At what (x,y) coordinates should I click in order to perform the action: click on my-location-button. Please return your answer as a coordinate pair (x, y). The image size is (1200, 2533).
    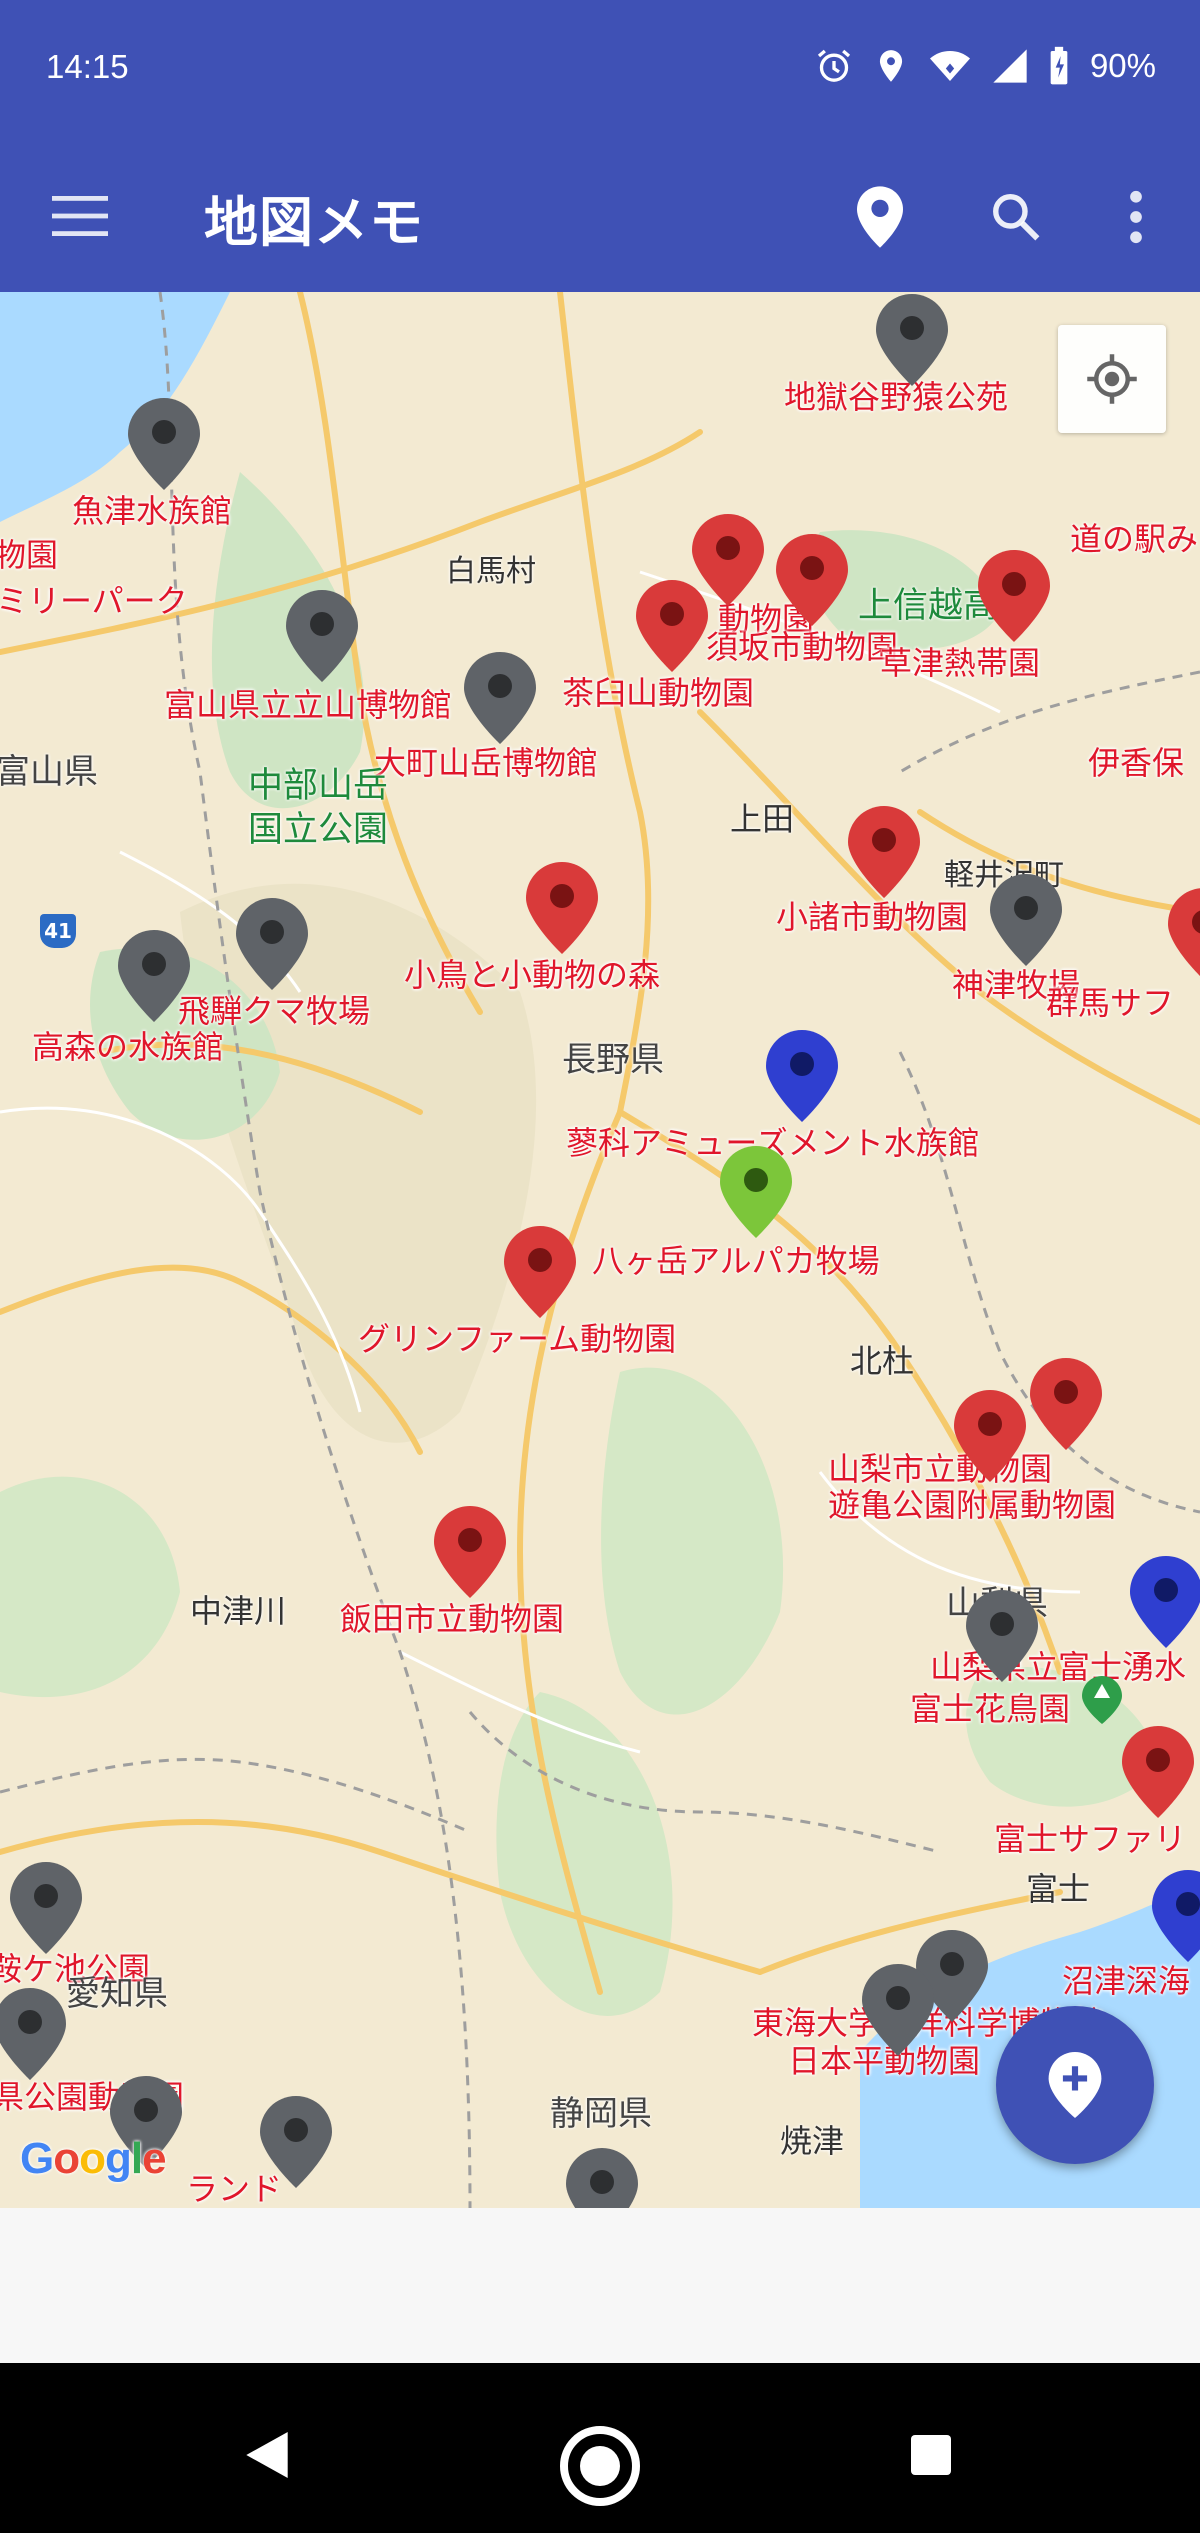
    Looking at the image, I should click on (1112, 379).